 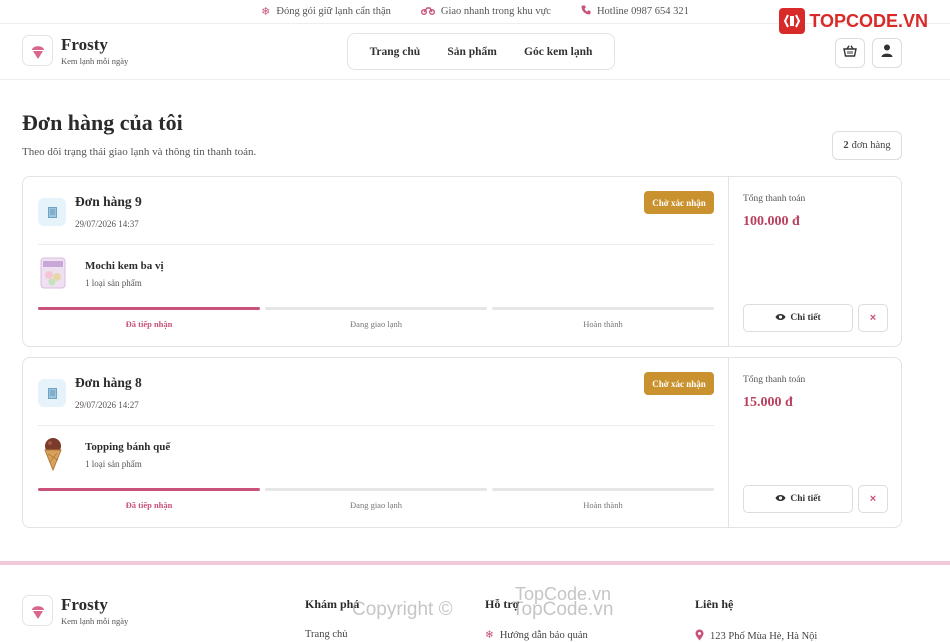 I want to click on footer-link-storage-guide: ❄ Hướng dẫn bảo quản, so click(x=536, y=635).